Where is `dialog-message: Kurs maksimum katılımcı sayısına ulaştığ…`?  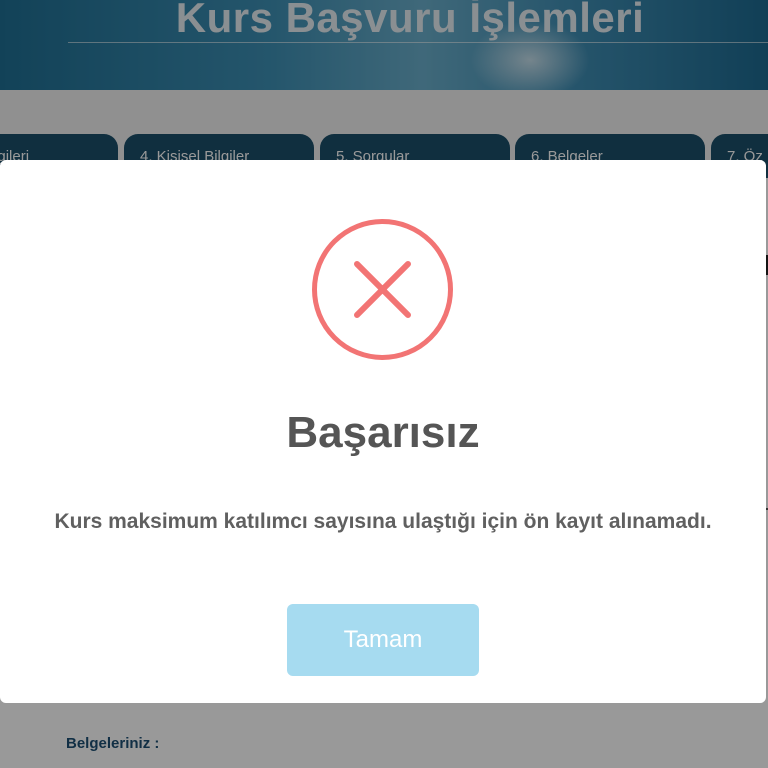 dialog-message: Kurs maksimum katılımcı sayısına ulaştığ… is located at coordinates (383, 521).